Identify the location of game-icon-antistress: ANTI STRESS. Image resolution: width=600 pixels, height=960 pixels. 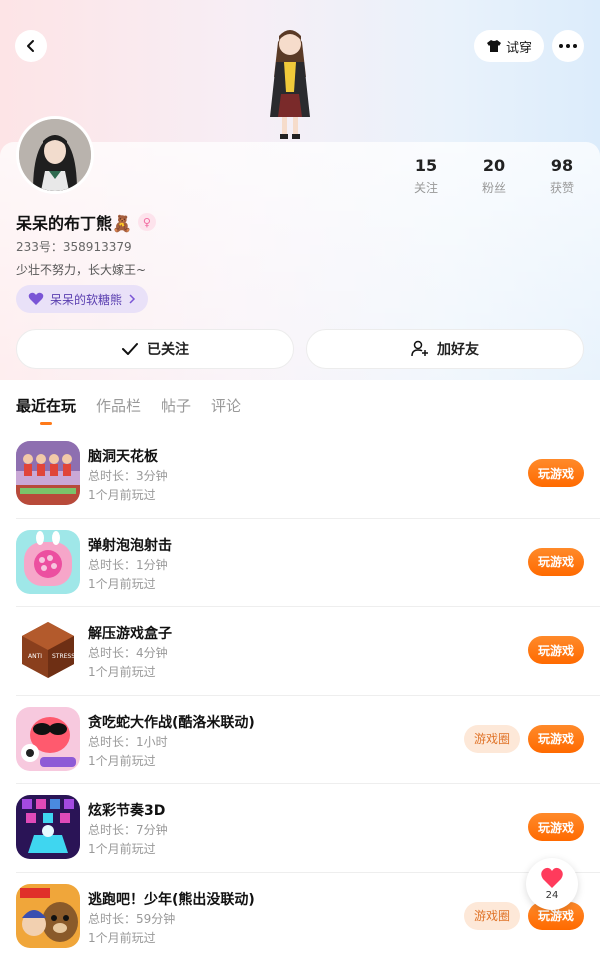
(48, 650).